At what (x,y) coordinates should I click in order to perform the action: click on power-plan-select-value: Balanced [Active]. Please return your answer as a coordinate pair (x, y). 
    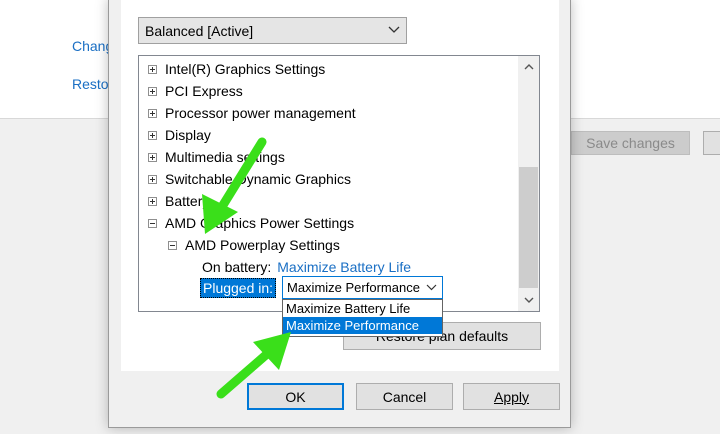
    Looking at the image, I should click on (199, 30).